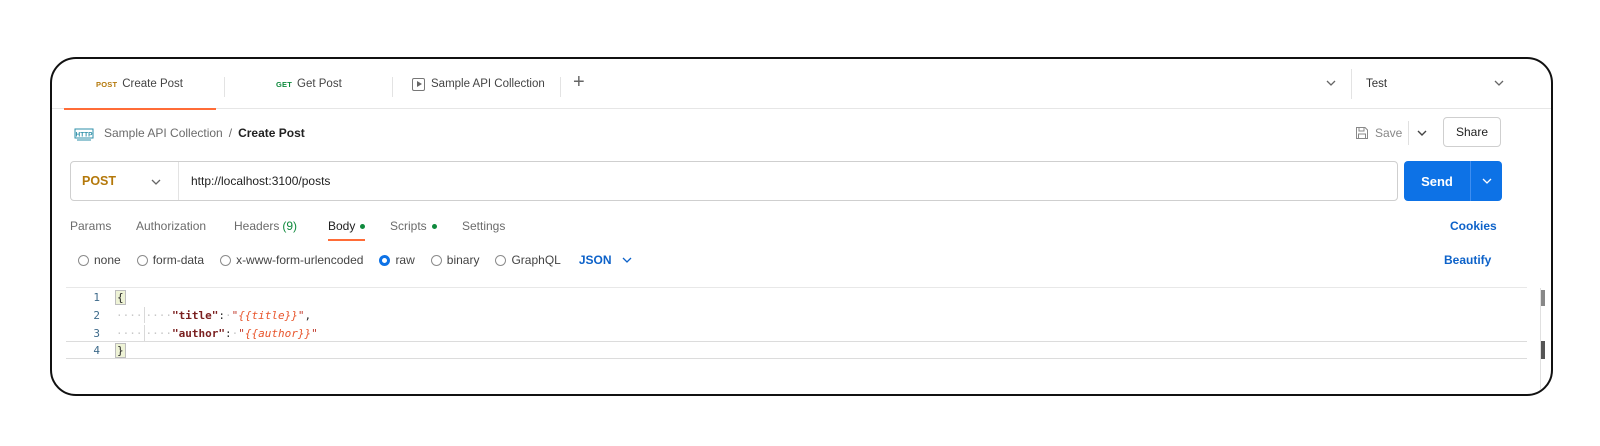 Image resolution: width=1600 pixels, height=446 pixels. What do you see at coordinates (434, 226) in the screenshot?
I see `scripts-indicator-dot` at bounding box center [434, 226].